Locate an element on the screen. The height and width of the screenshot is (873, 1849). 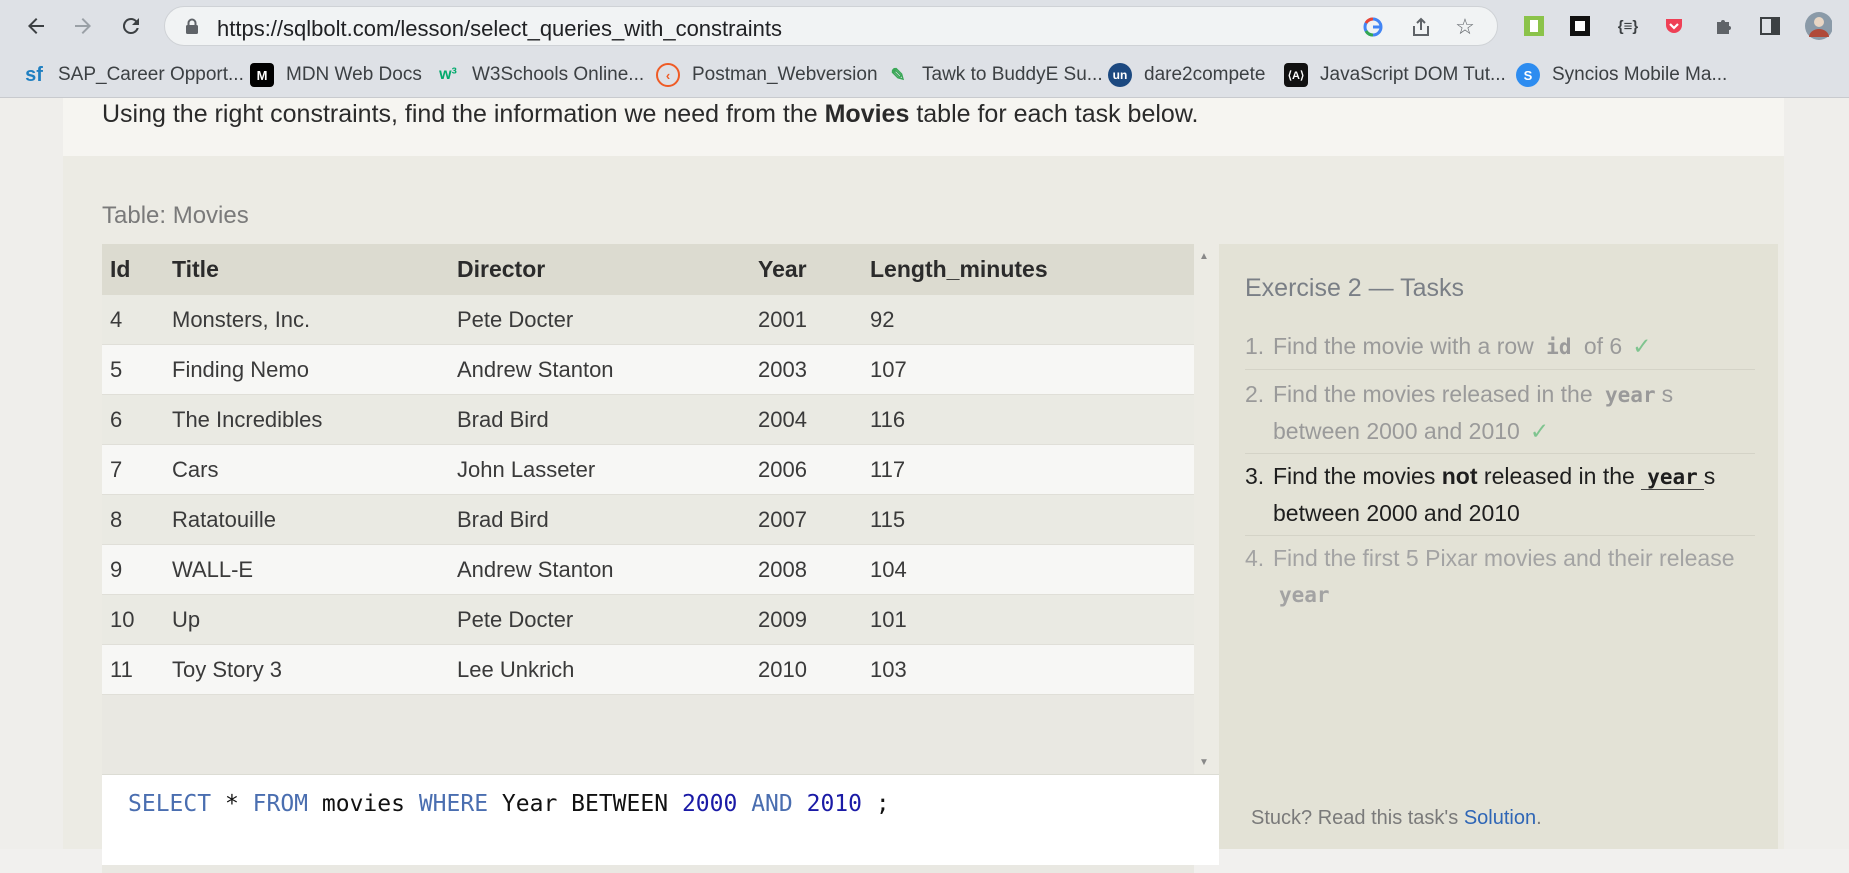
table-cell: 115 is located at coordinates (1031, 519).